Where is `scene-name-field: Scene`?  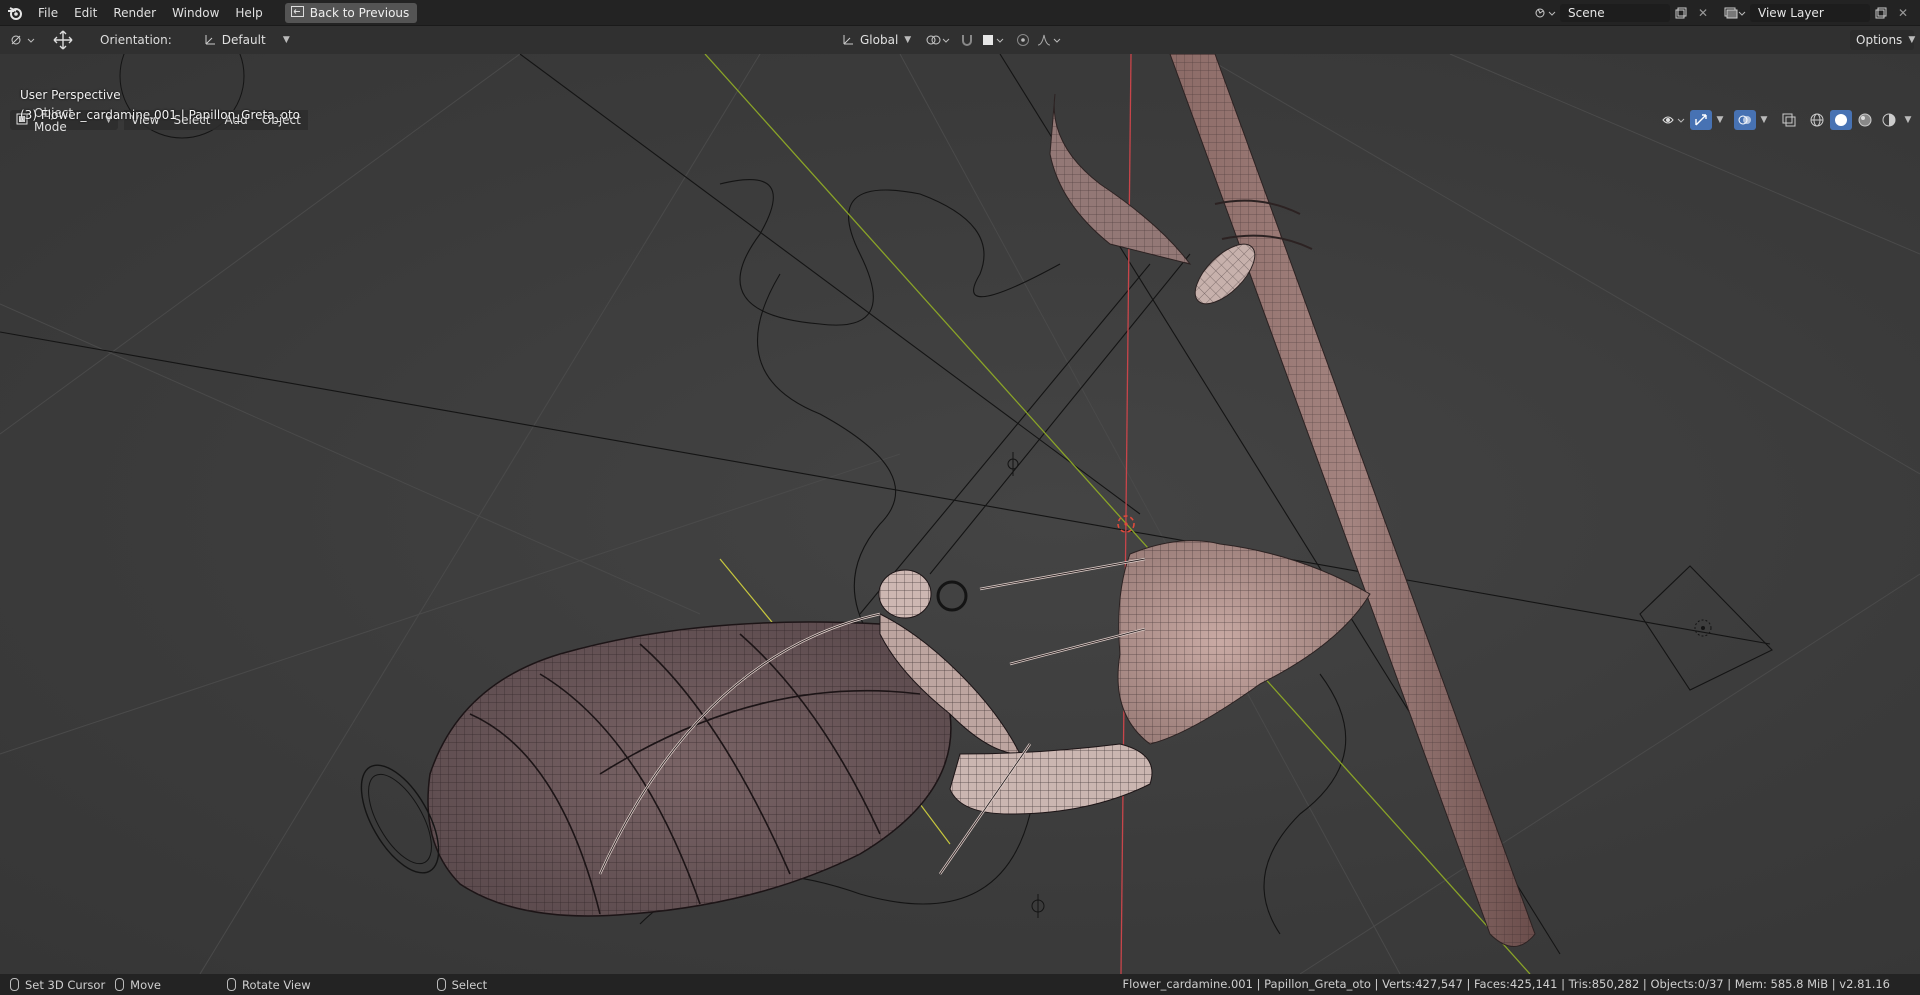
scene-name-field: Scene is located at coordinates (1615, 13).